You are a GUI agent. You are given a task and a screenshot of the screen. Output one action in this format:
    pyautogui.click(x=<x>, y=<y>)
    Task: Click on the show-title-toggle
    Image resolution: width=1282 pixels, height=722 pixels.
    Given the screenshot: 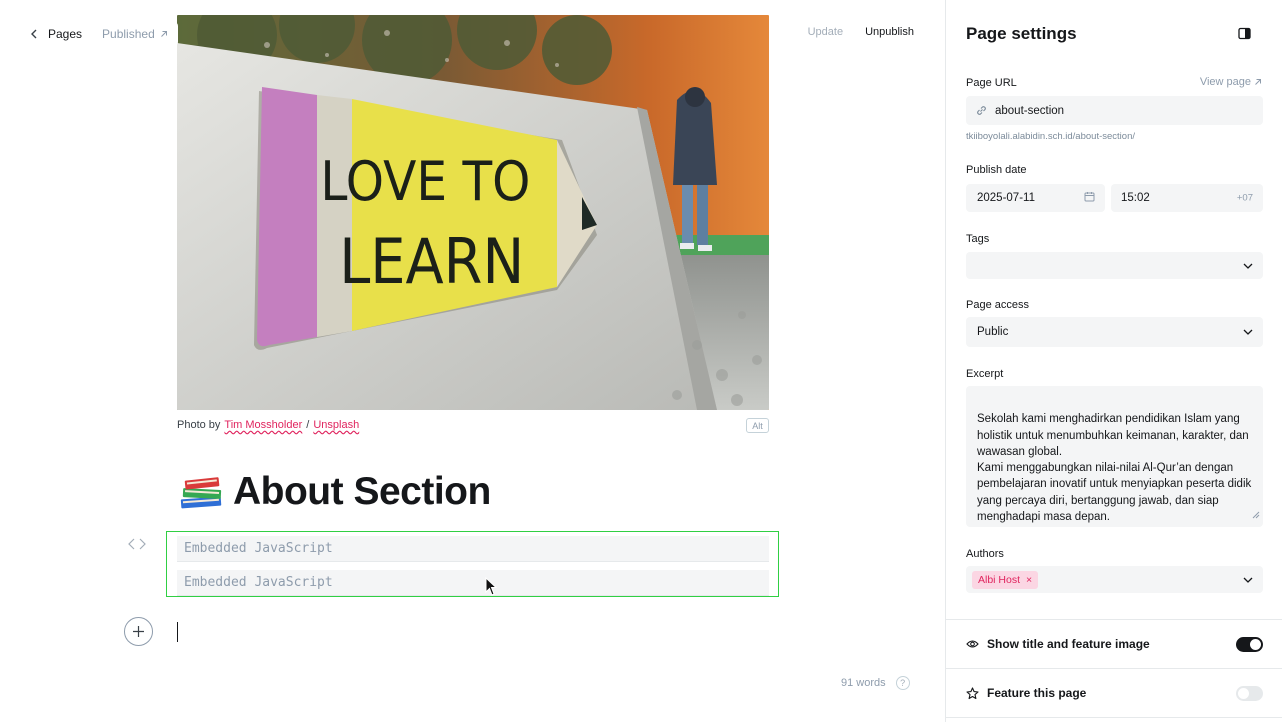 What is the action you would take?
    pyautogui.click(x=1249, y=644)
    